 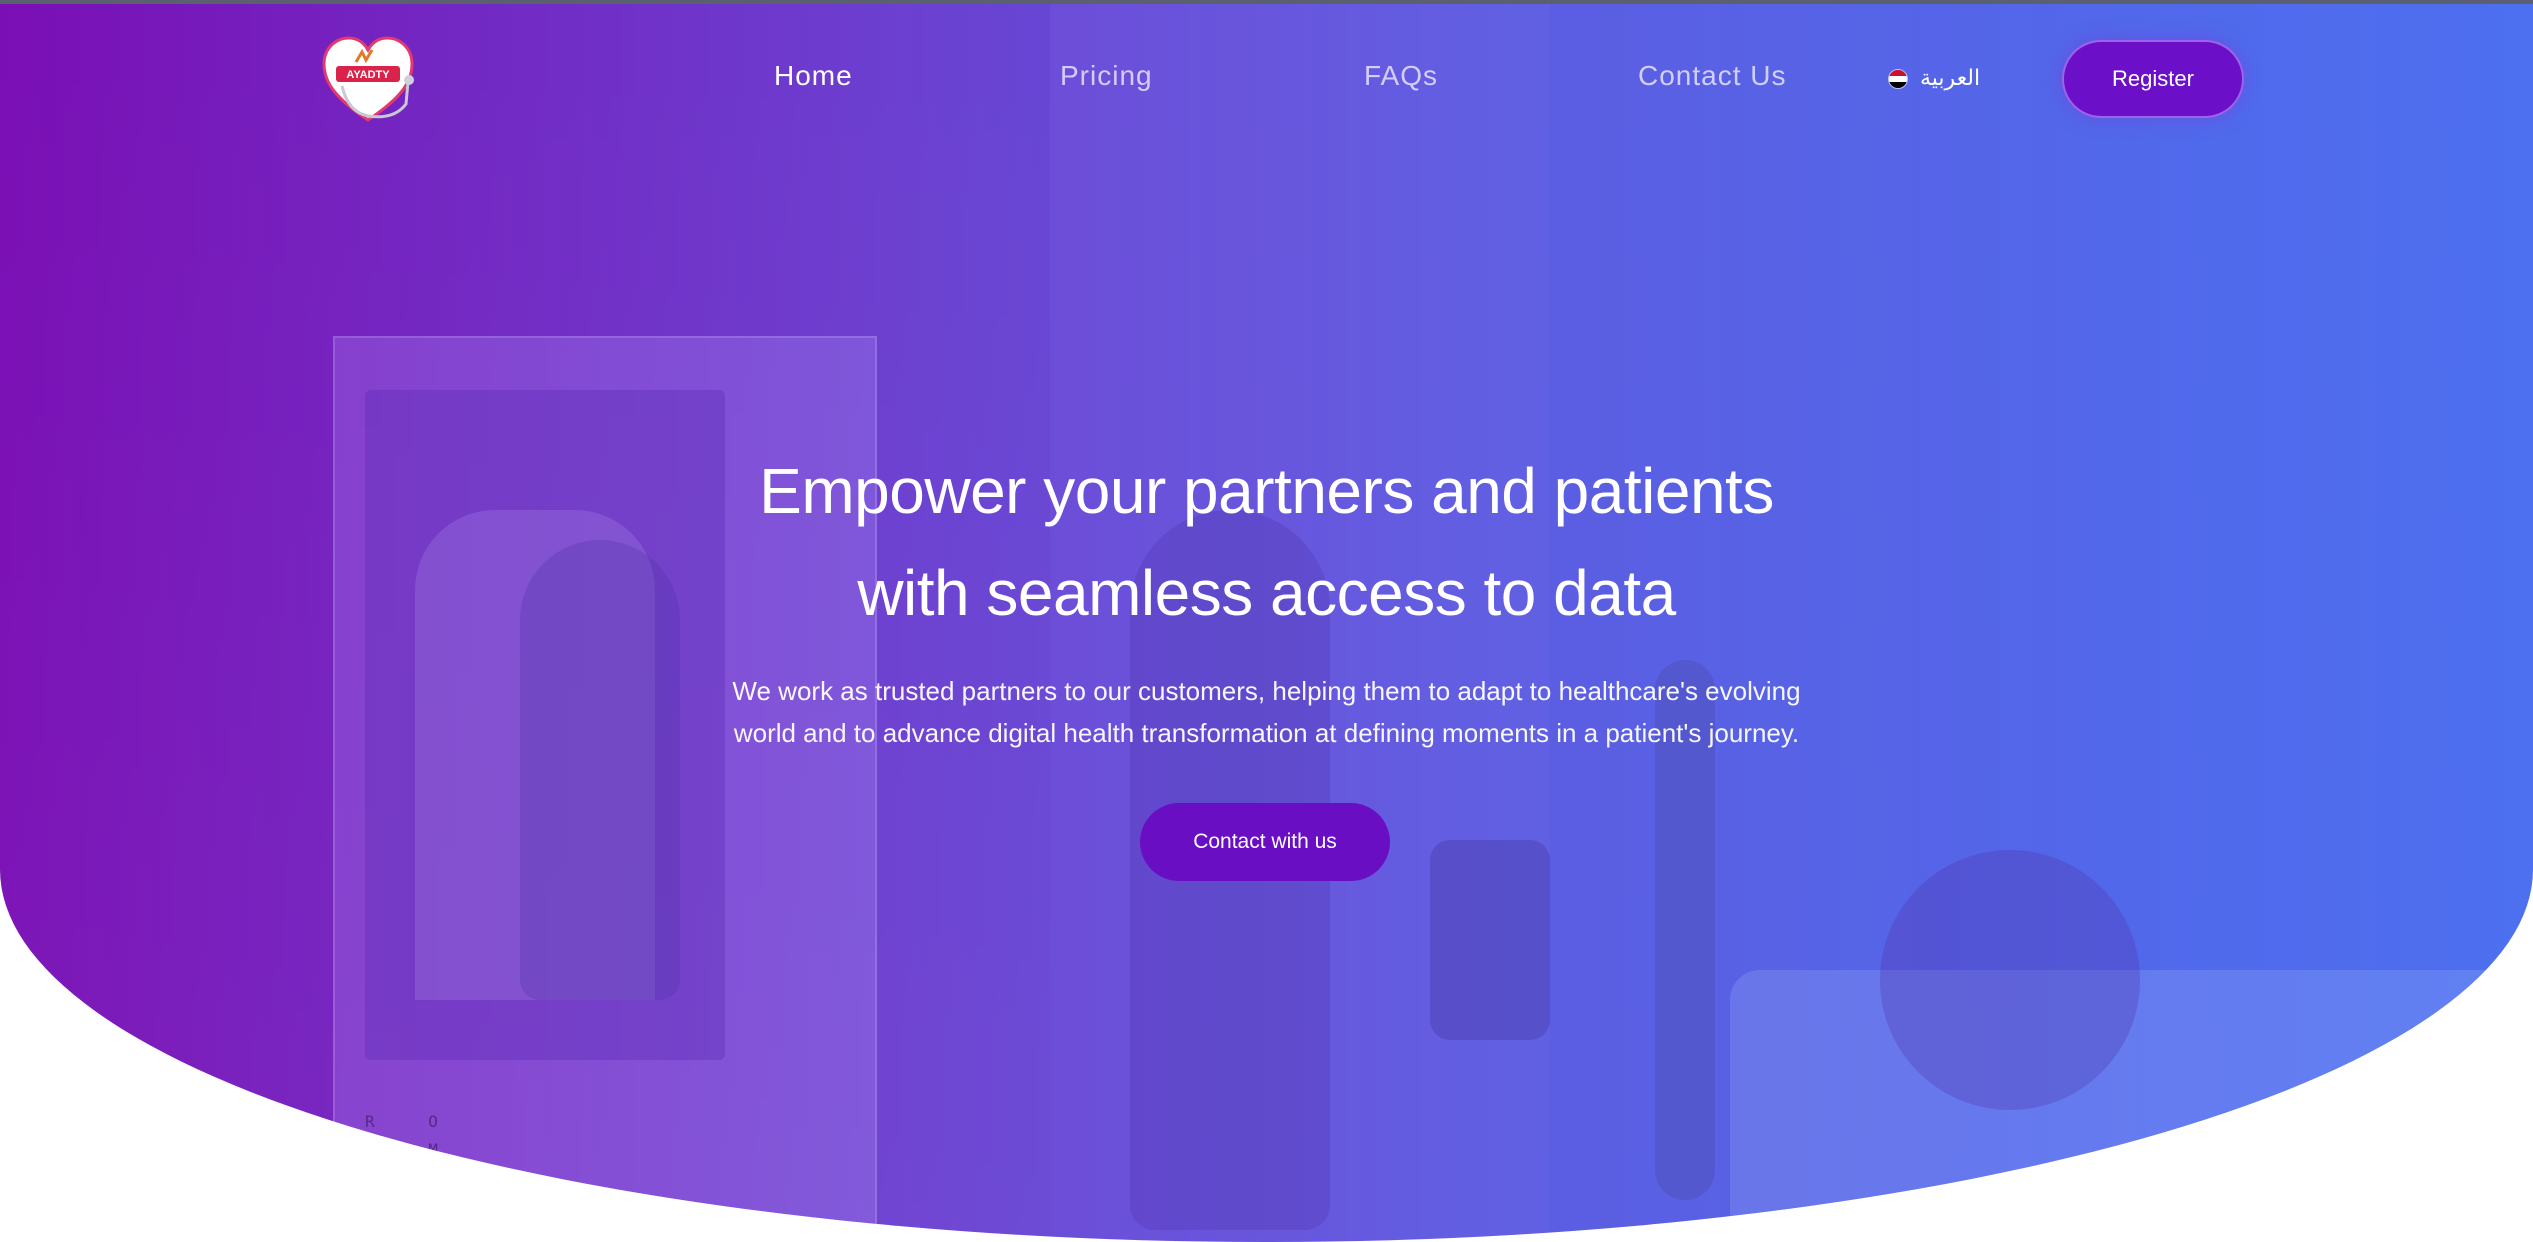 I want to click on hero-title-line: Empower your partners and patients, so click(x=1266, y=491).